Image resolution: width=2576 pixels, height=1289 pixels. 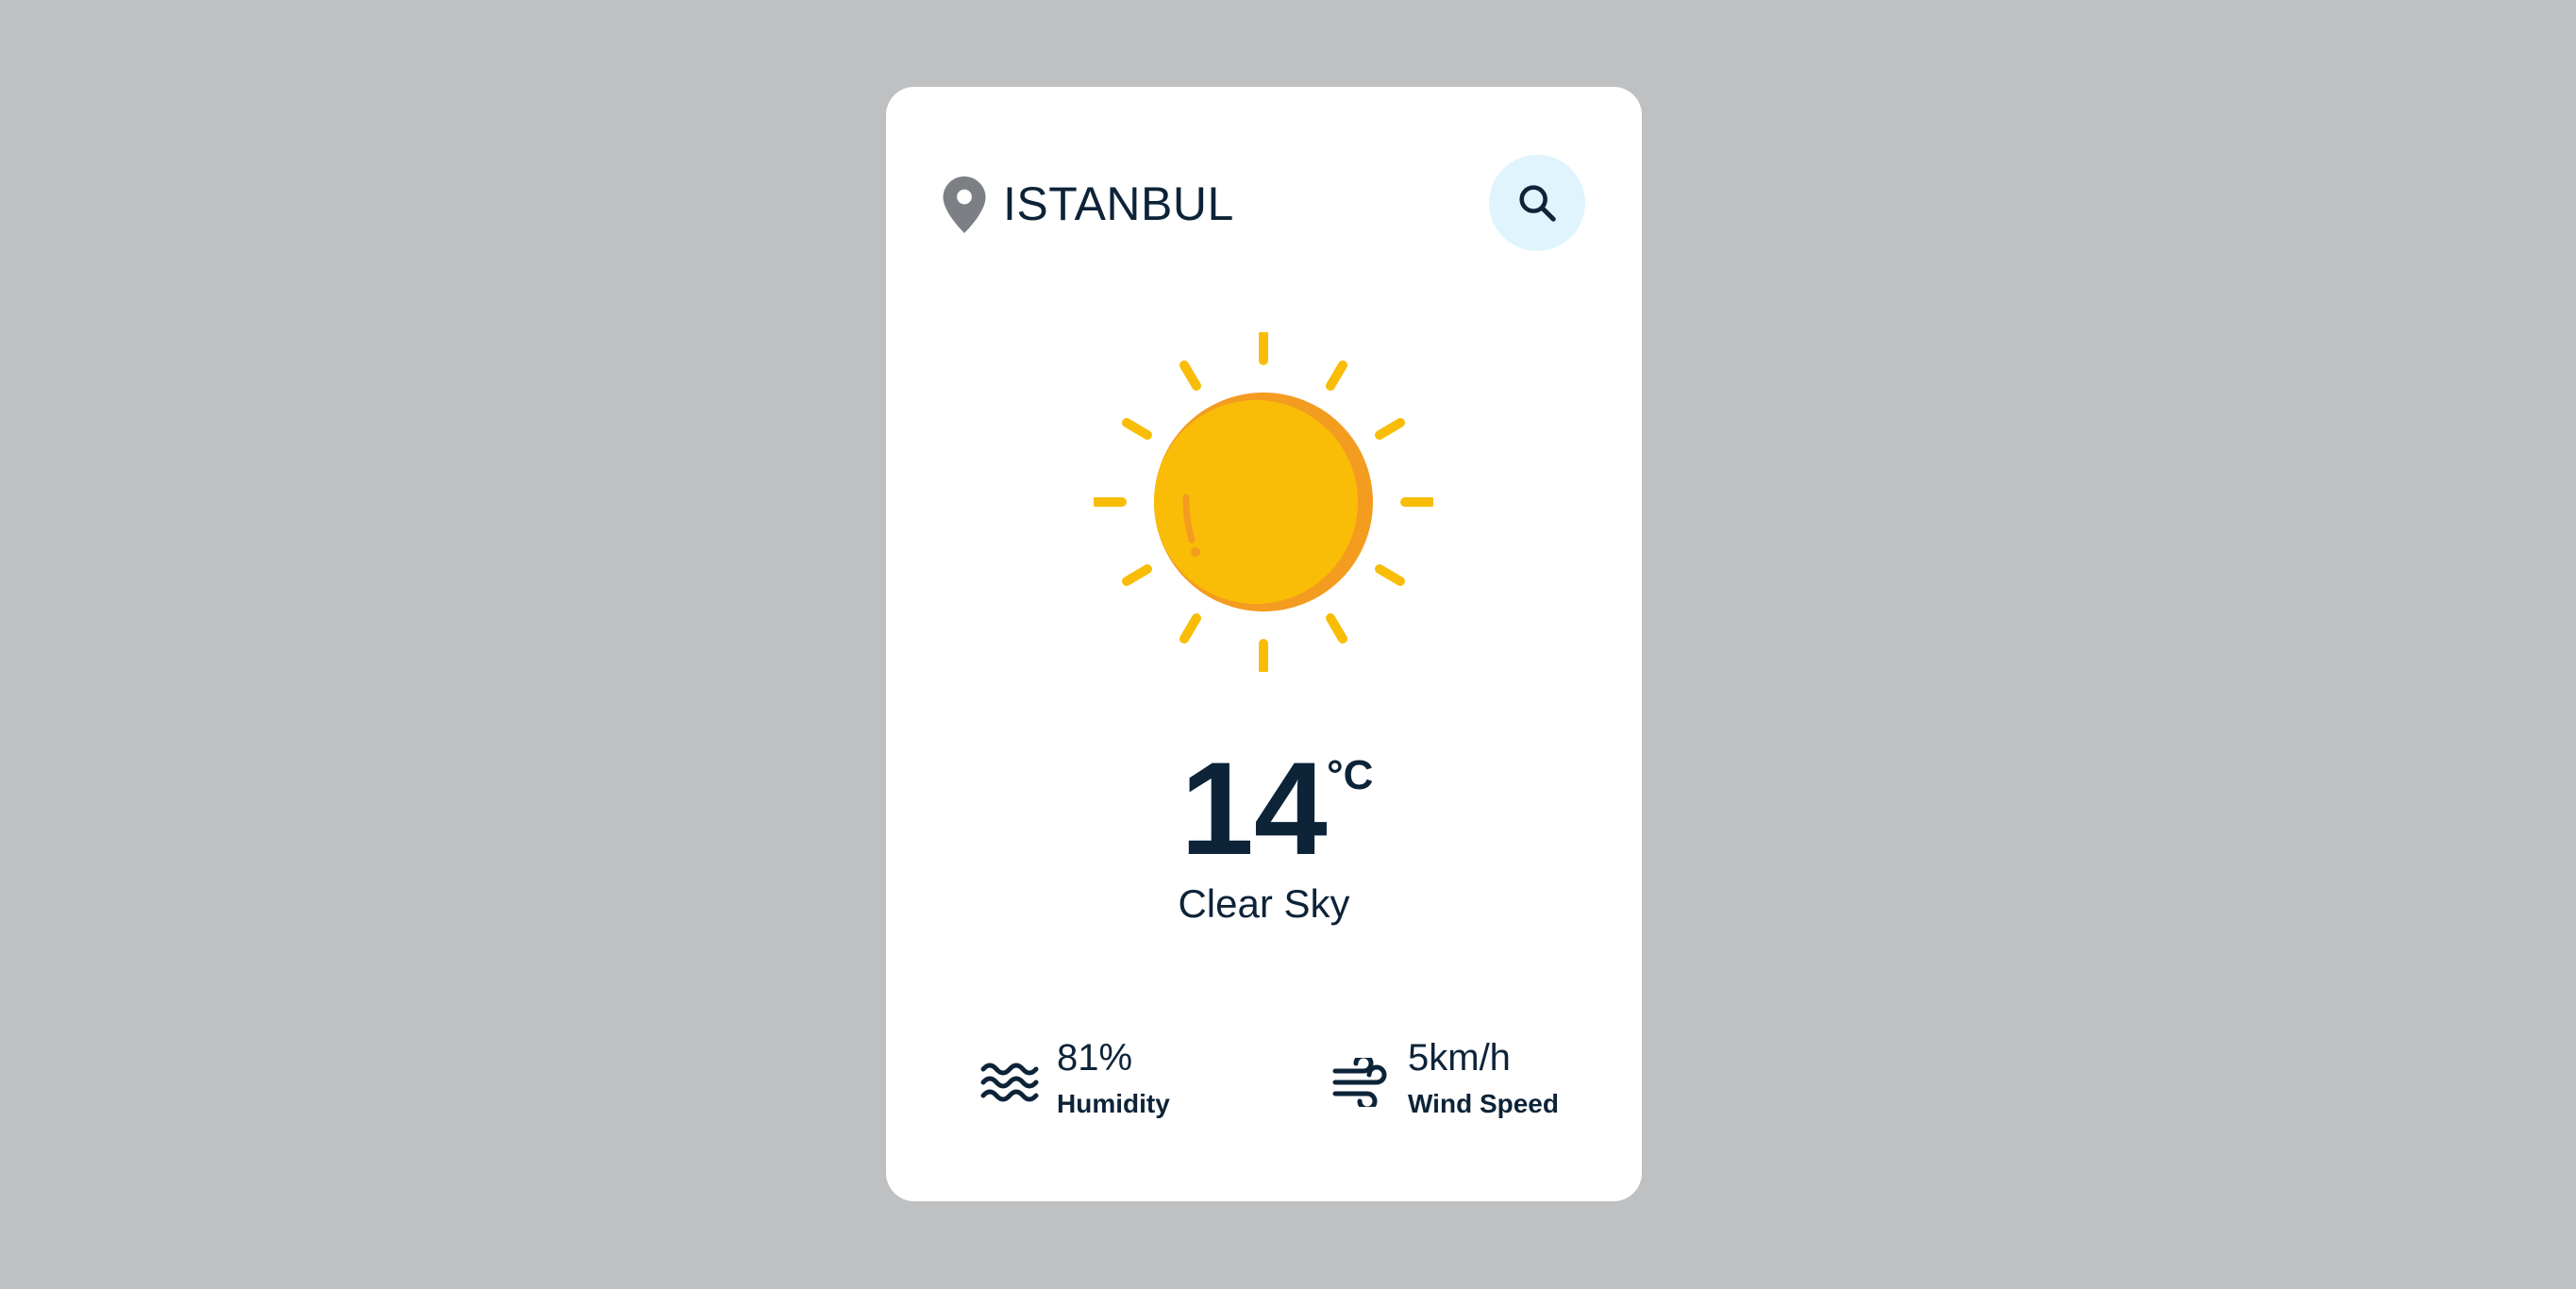 I want to click on city-name: ISTANBUL, so click(x=1118, y=203).